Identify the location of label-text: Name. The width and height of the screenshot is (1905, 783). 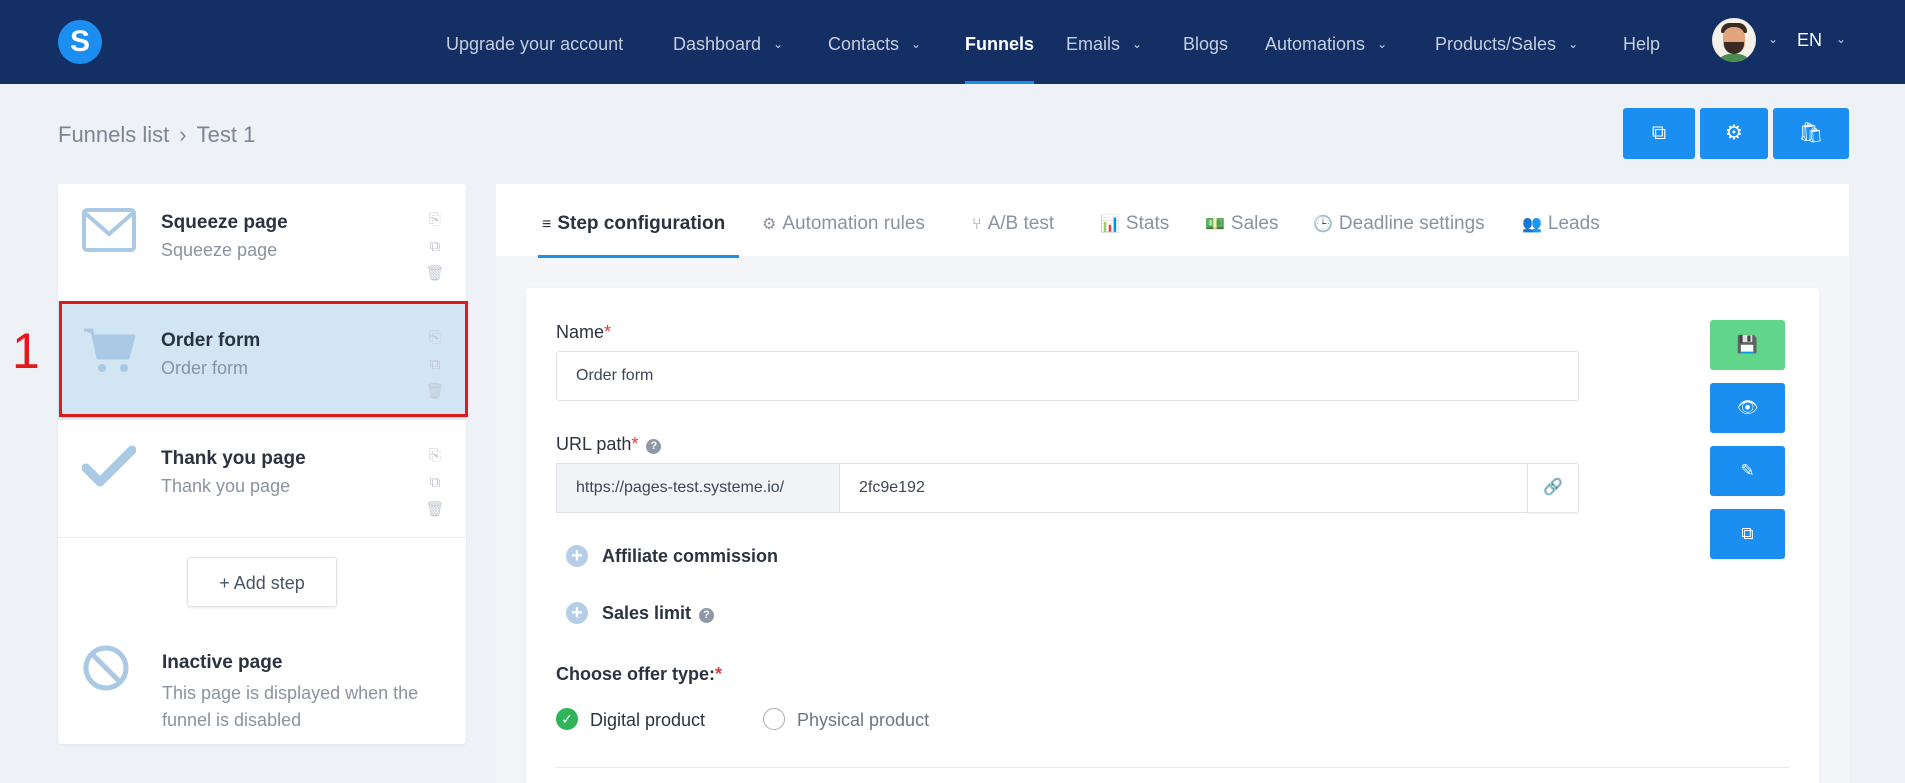
(580, 332).